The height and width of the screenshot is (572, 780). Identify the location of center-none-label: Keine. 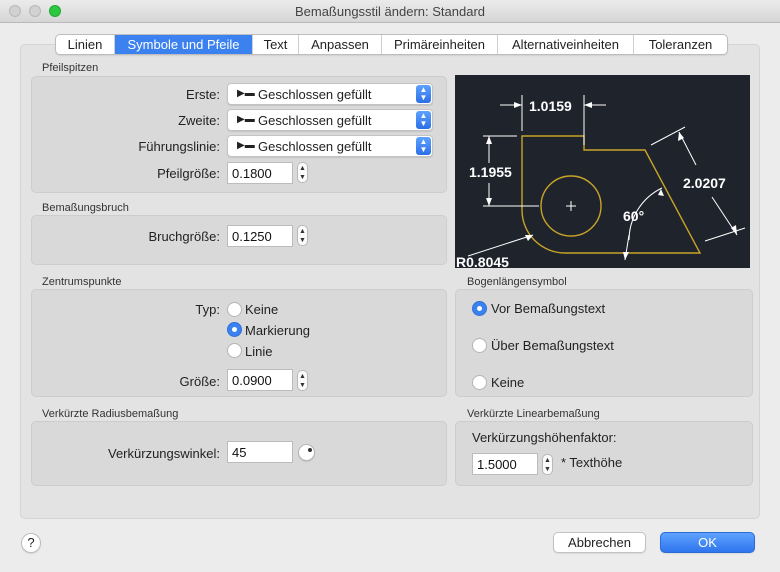
(262, 309).